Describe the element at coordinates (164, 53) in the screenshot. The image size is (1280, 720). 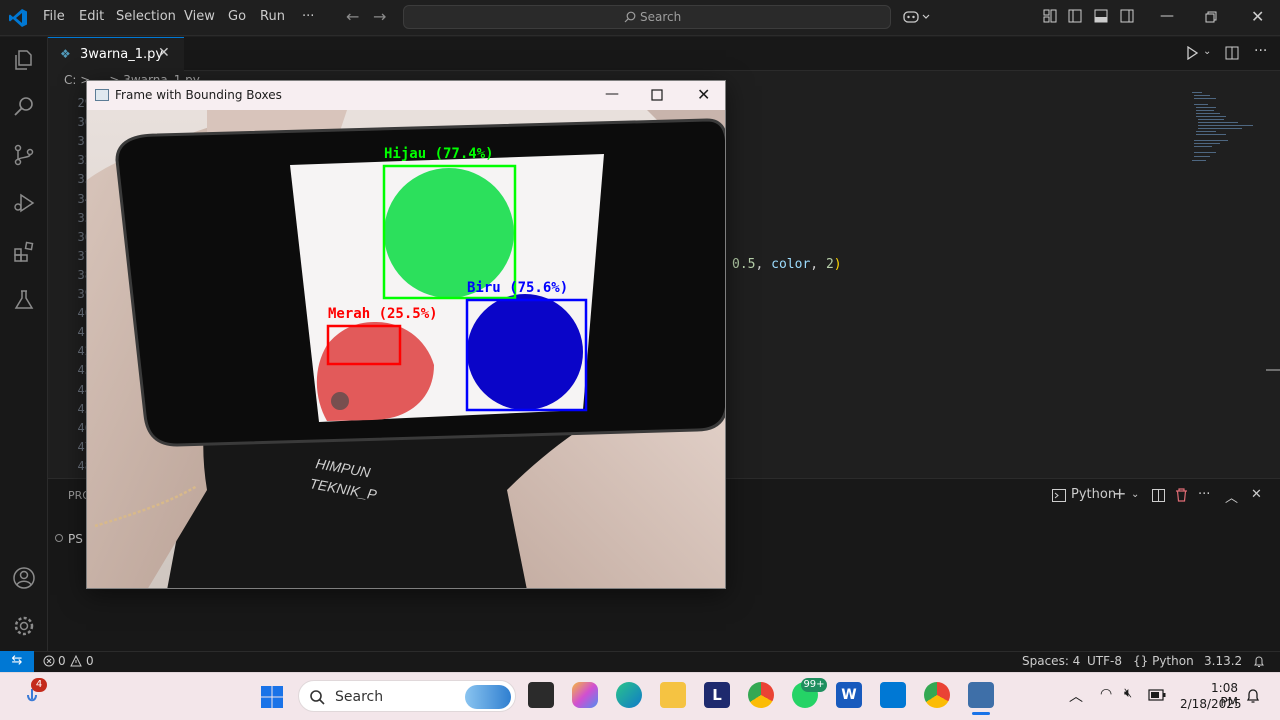
I see `tab-close-icon: ✕` at that location.